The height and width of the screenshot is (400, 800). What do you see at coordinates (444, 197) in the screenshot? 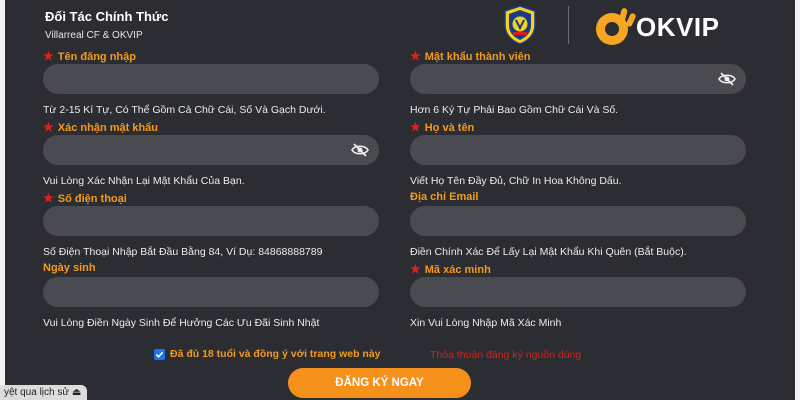
I see `email-label: Địa chỉ Email` at bounding box center [444, 197].